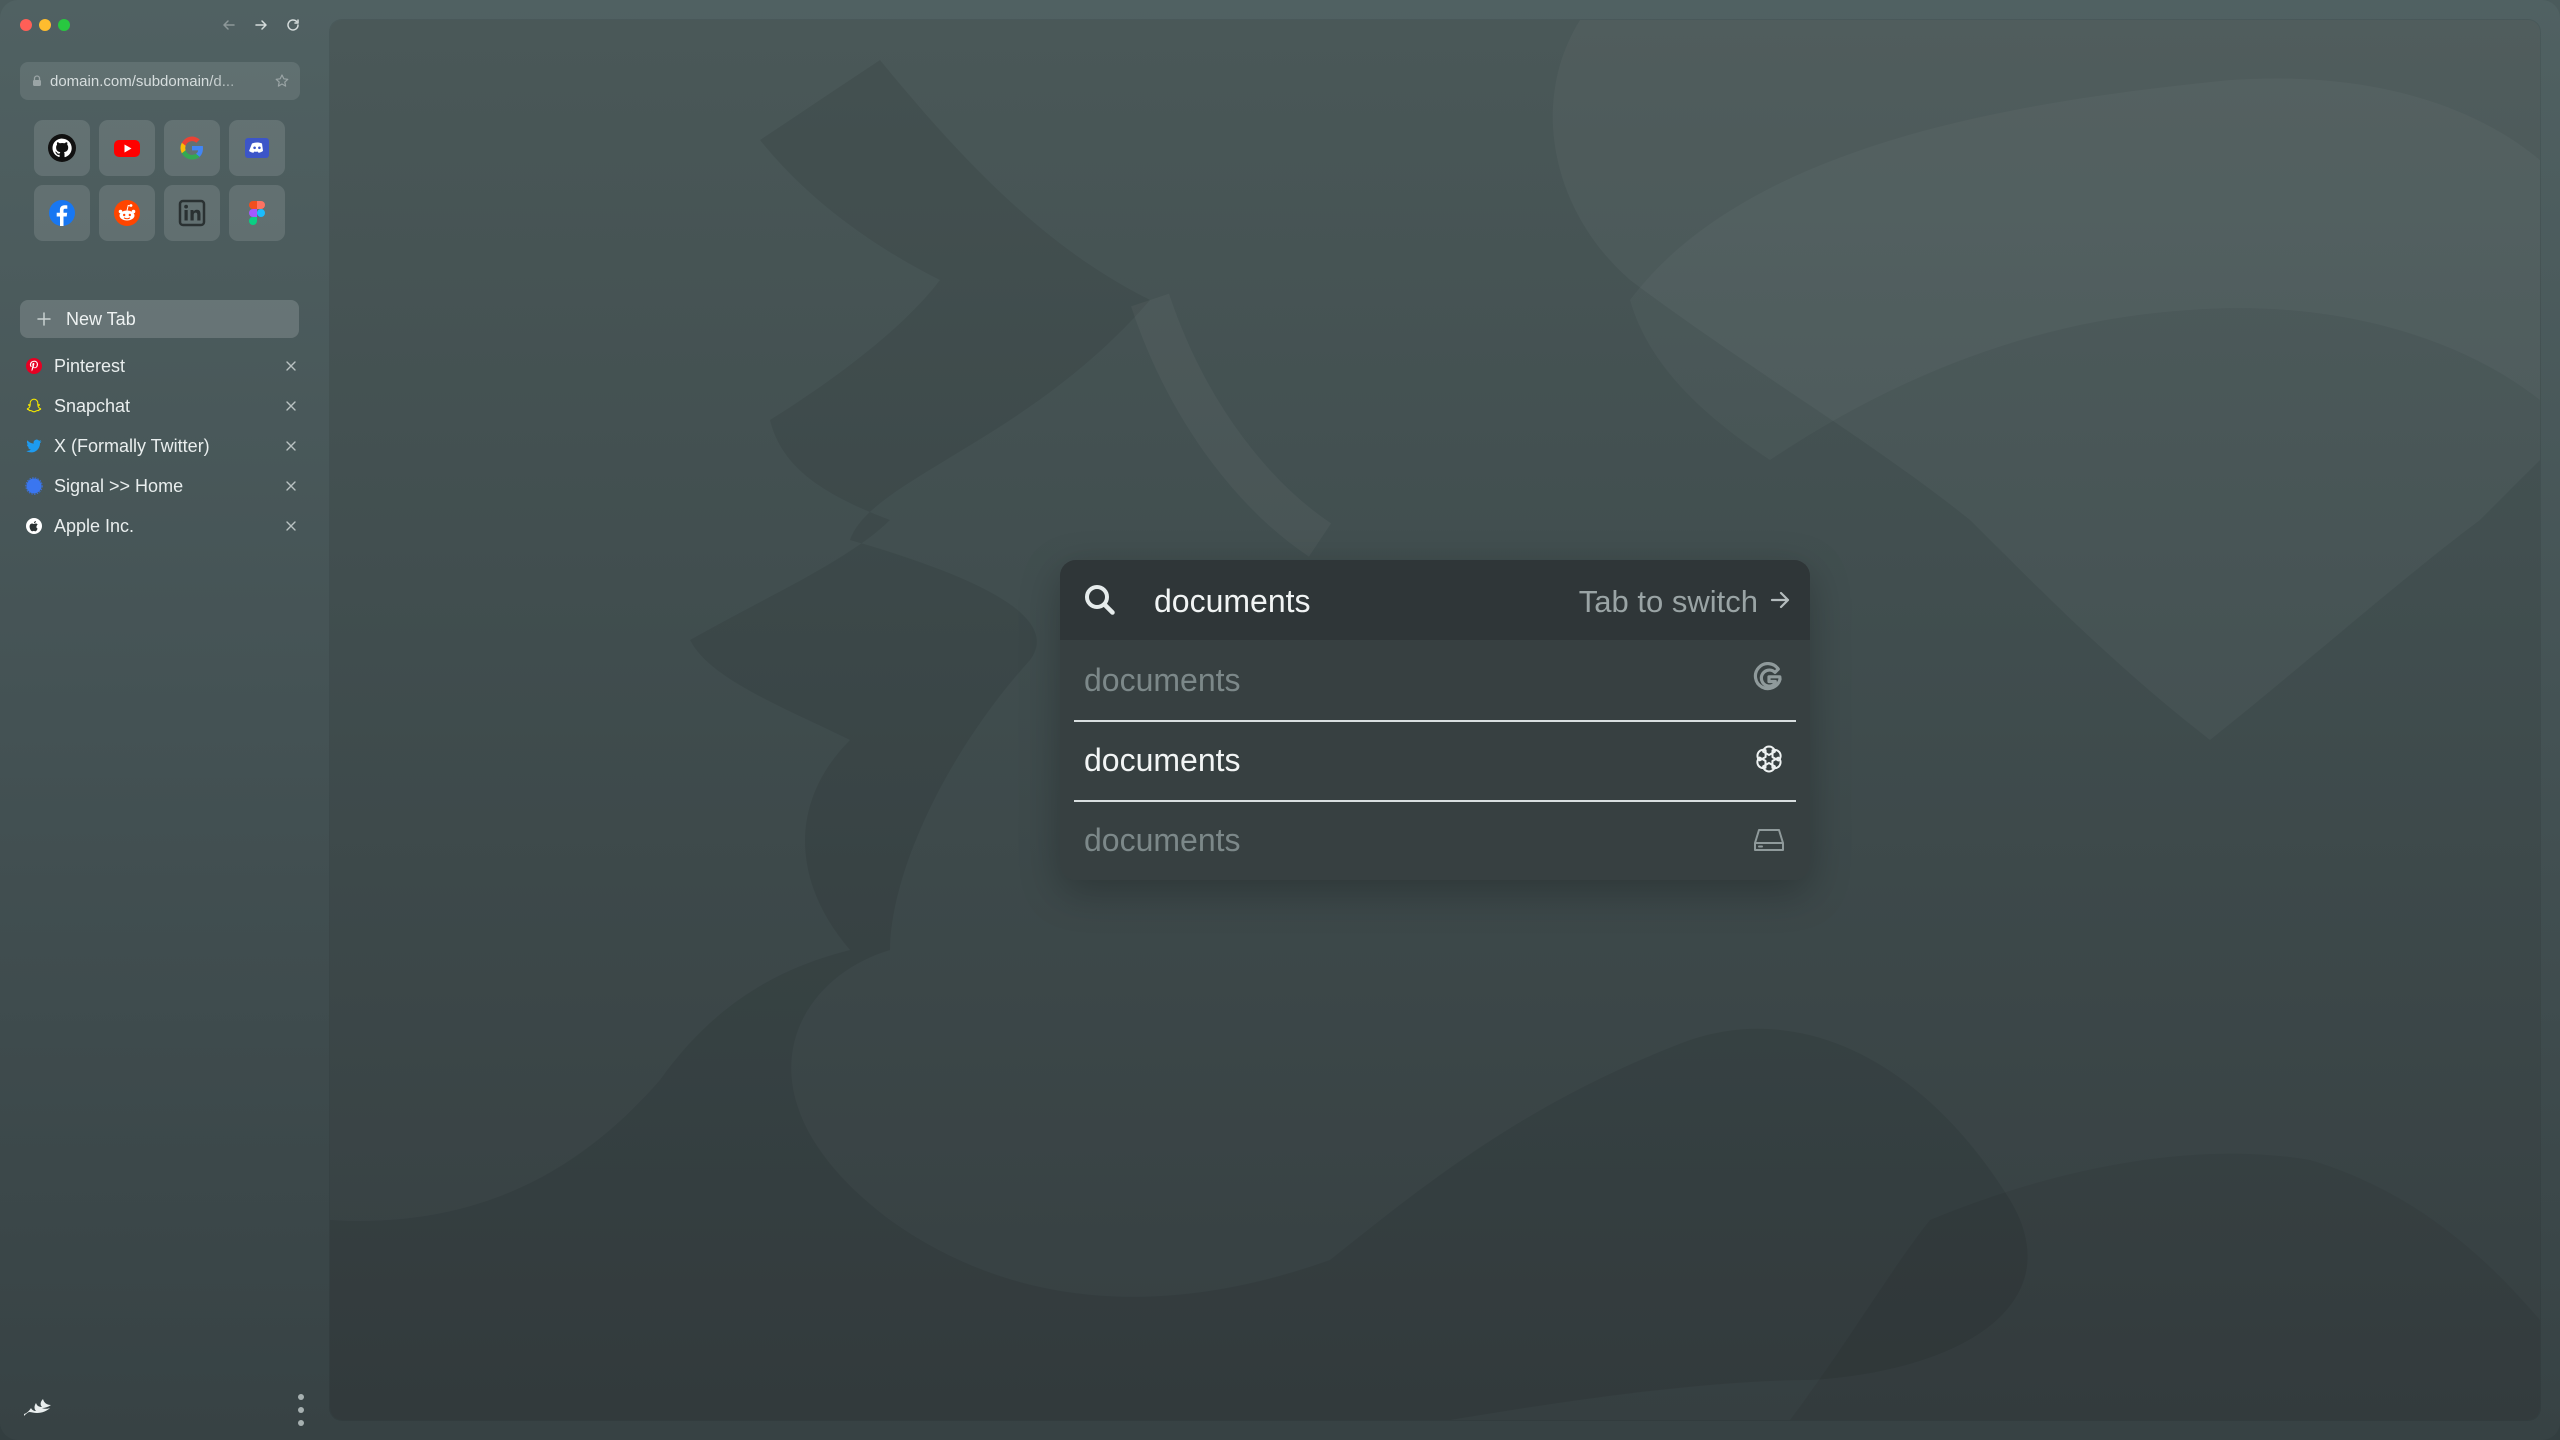  What do you see at coordinates (37, 80) in the screenshot?
I see `lock-icon` at bounding box center [37, 80].